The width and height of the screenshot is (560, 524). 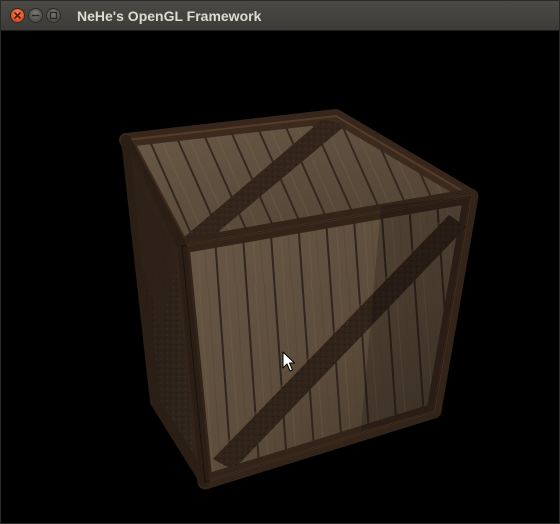 What do you see at coordinates (280, 16) in the screenshot?
I see `title-bar: NeHe's OpenGL Framework` at bounding box center [280, 16].